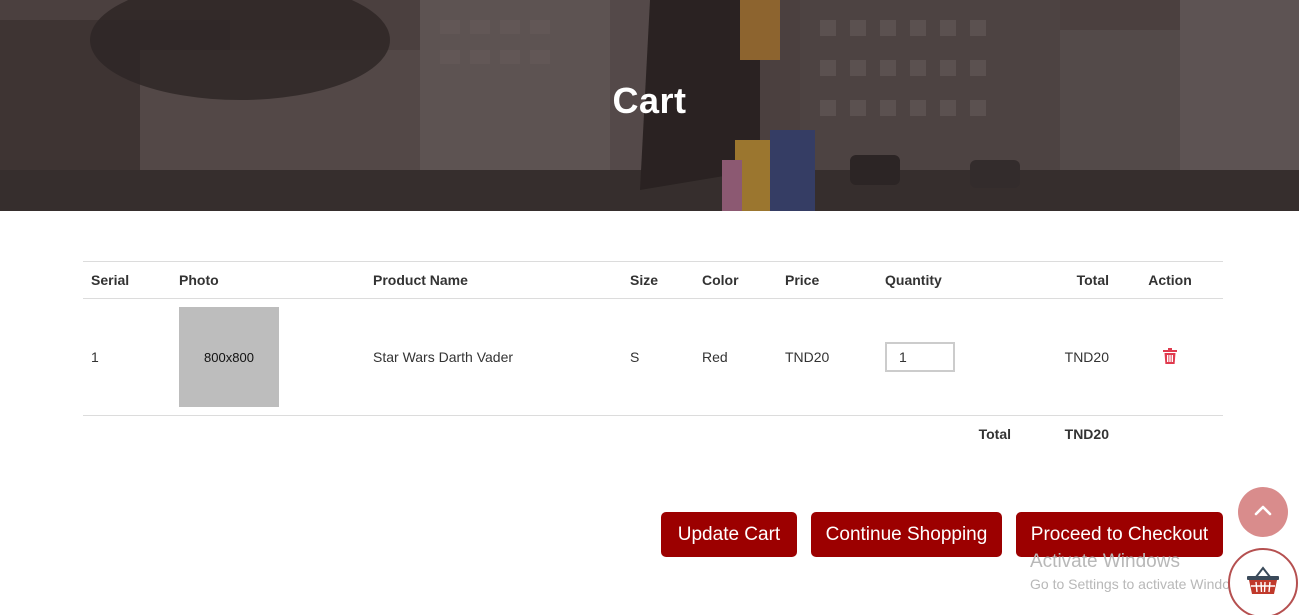  I want to click on product-photo-placeholder: 800x800, so click(229, 357).